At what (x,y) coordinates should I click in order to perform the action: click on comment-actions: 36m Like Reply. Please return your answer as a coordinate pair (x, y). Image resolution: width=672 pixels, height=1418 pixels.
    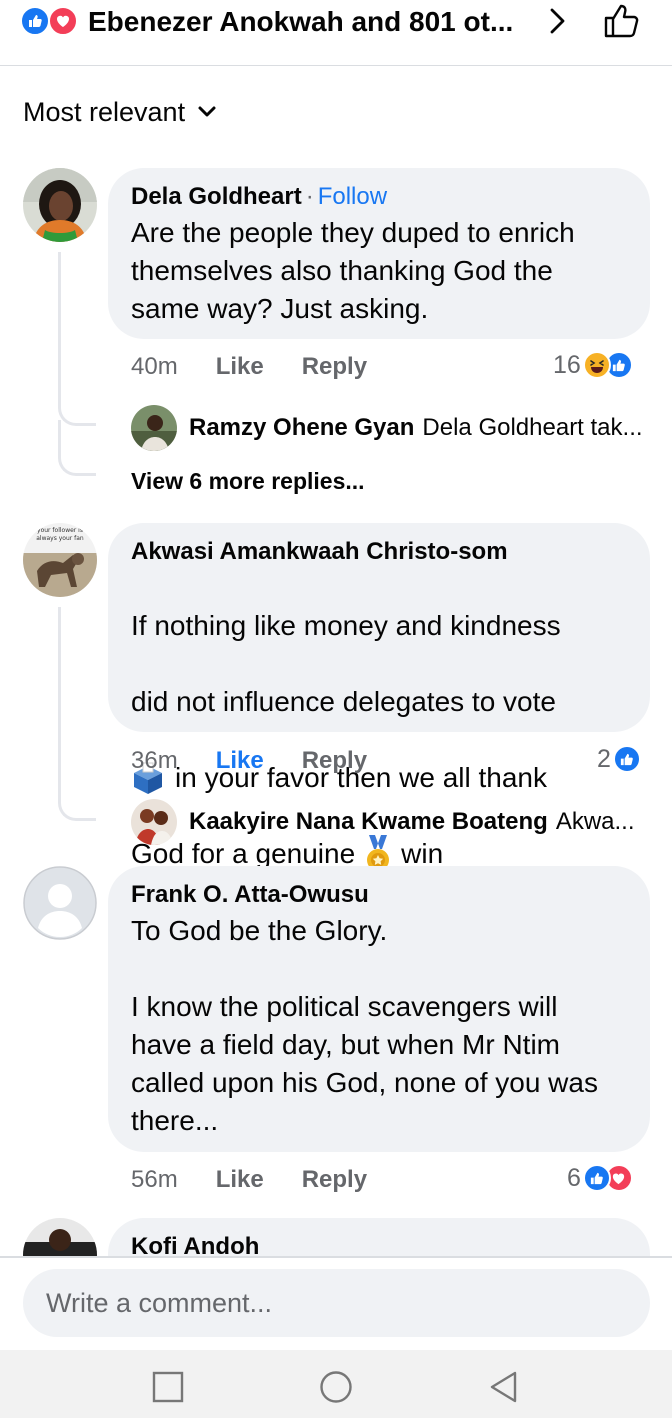
    Looking at the image, I should click on (249, 761).